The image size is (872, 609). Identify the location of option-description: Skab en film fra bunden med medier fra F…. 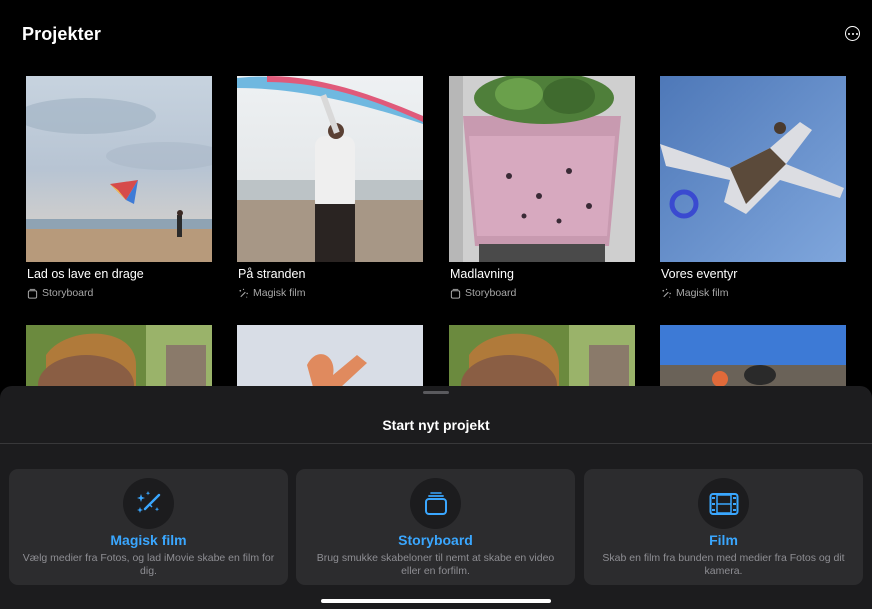
(723, 564).